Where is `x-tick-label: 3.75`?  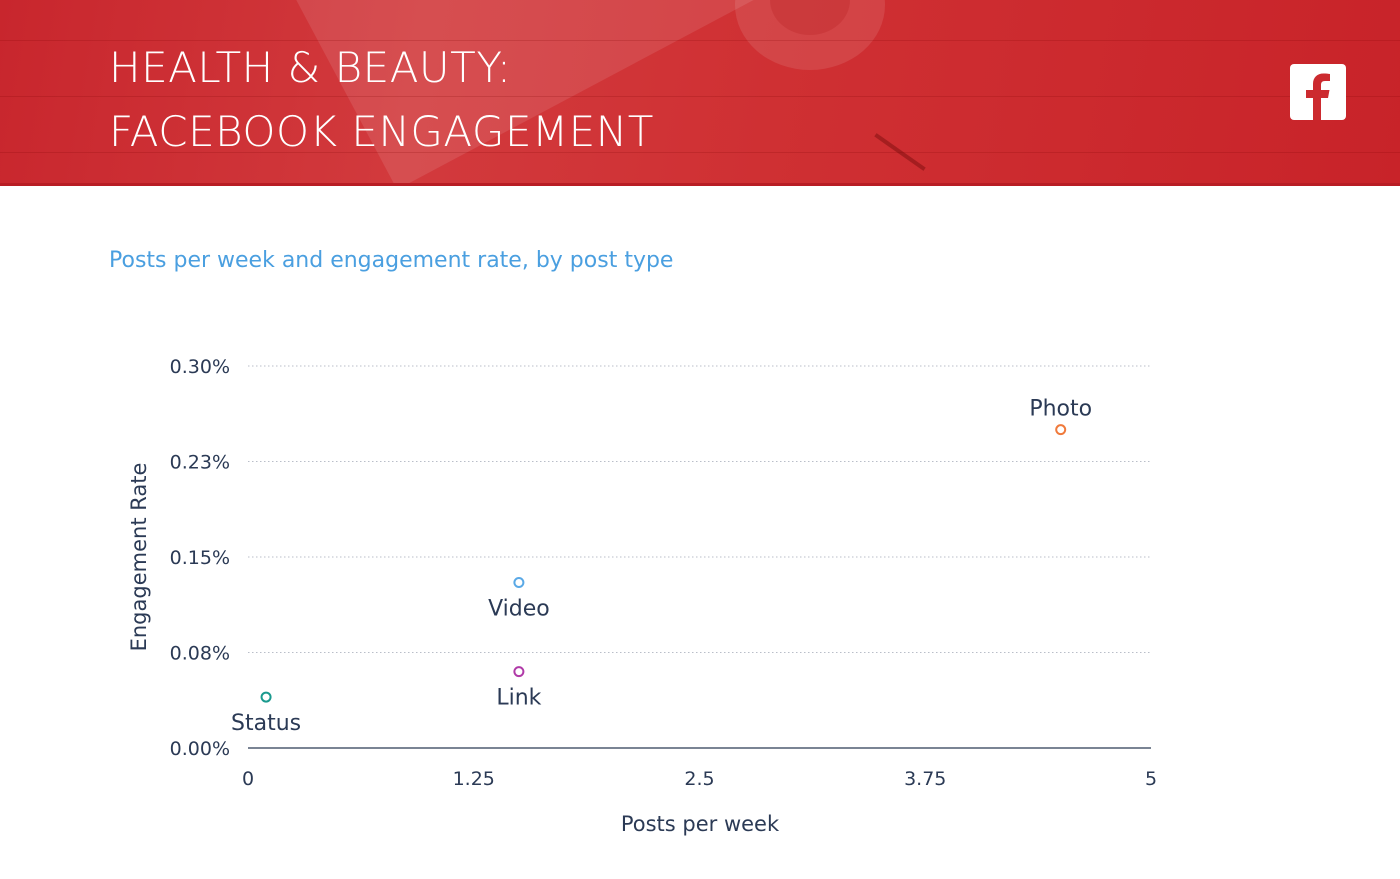
x-tick-label: 3.75 is located at coordinates (925, 779).